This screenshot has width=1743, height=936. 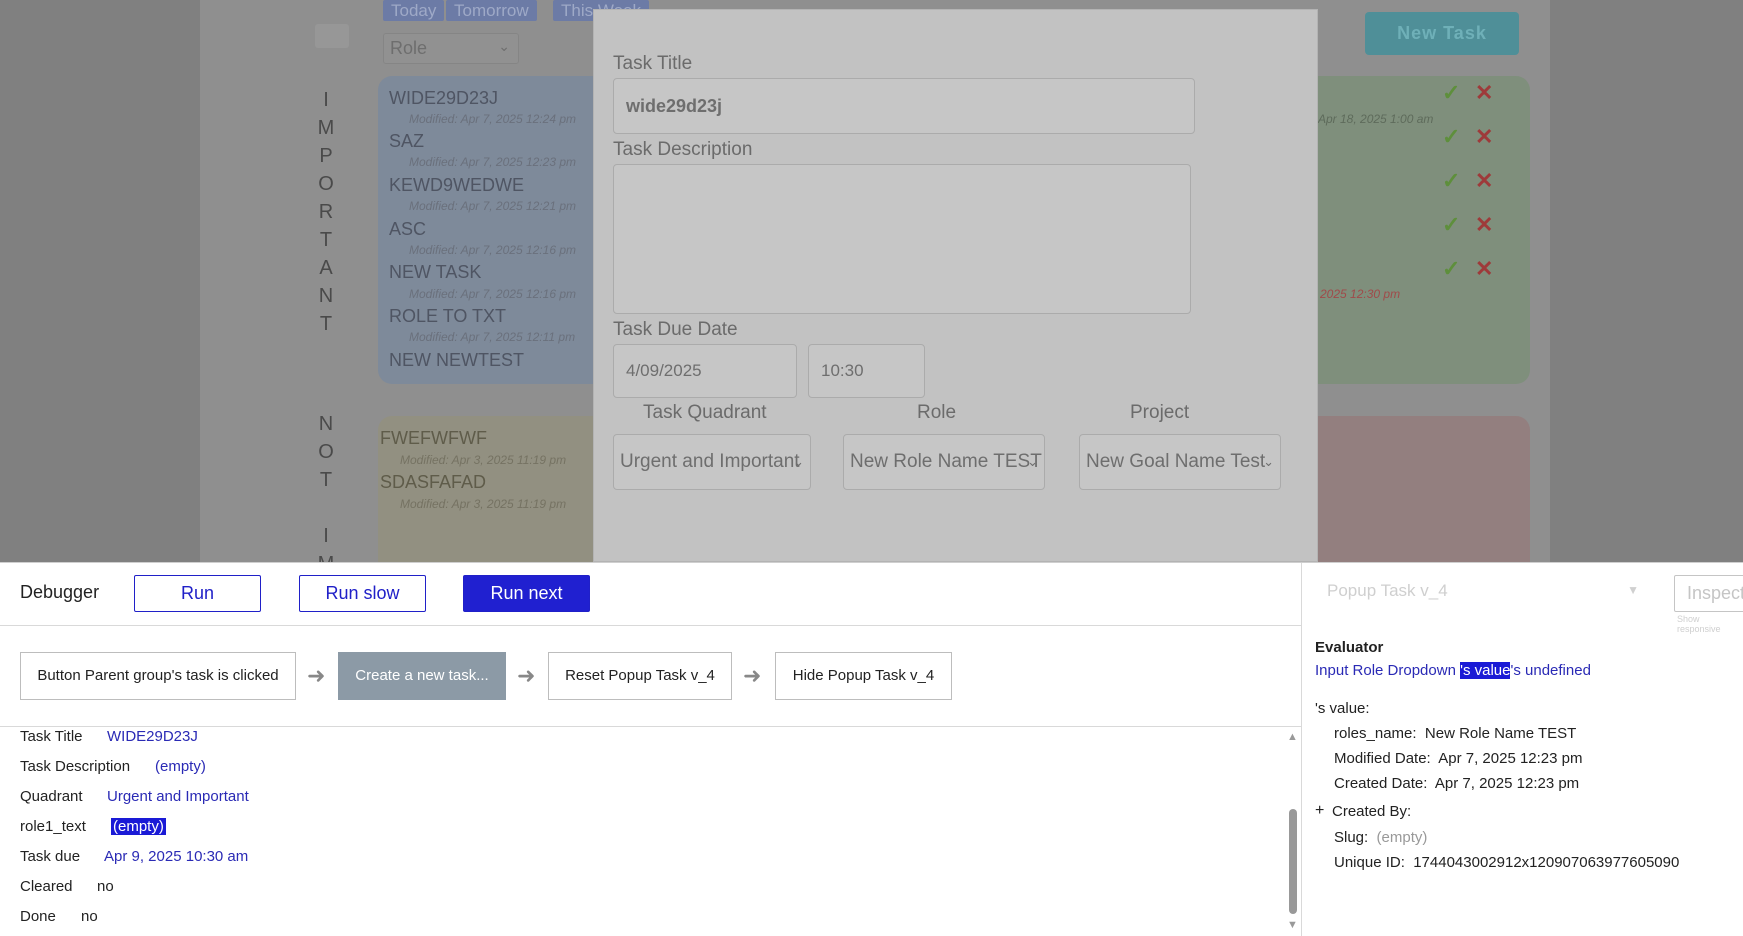 I want to click on property-value: no, so click(x=89, y=916).